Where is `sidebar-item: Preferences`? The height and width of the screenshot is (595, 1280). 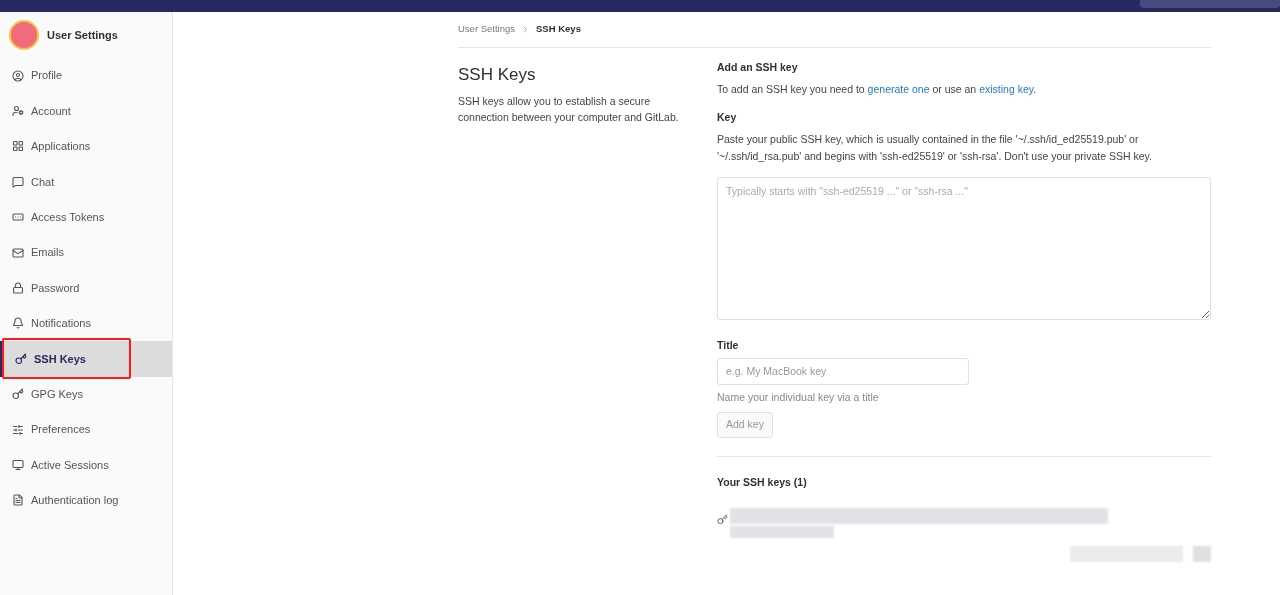
sidebar-item: Preferences is located at coordinates (86, 429).